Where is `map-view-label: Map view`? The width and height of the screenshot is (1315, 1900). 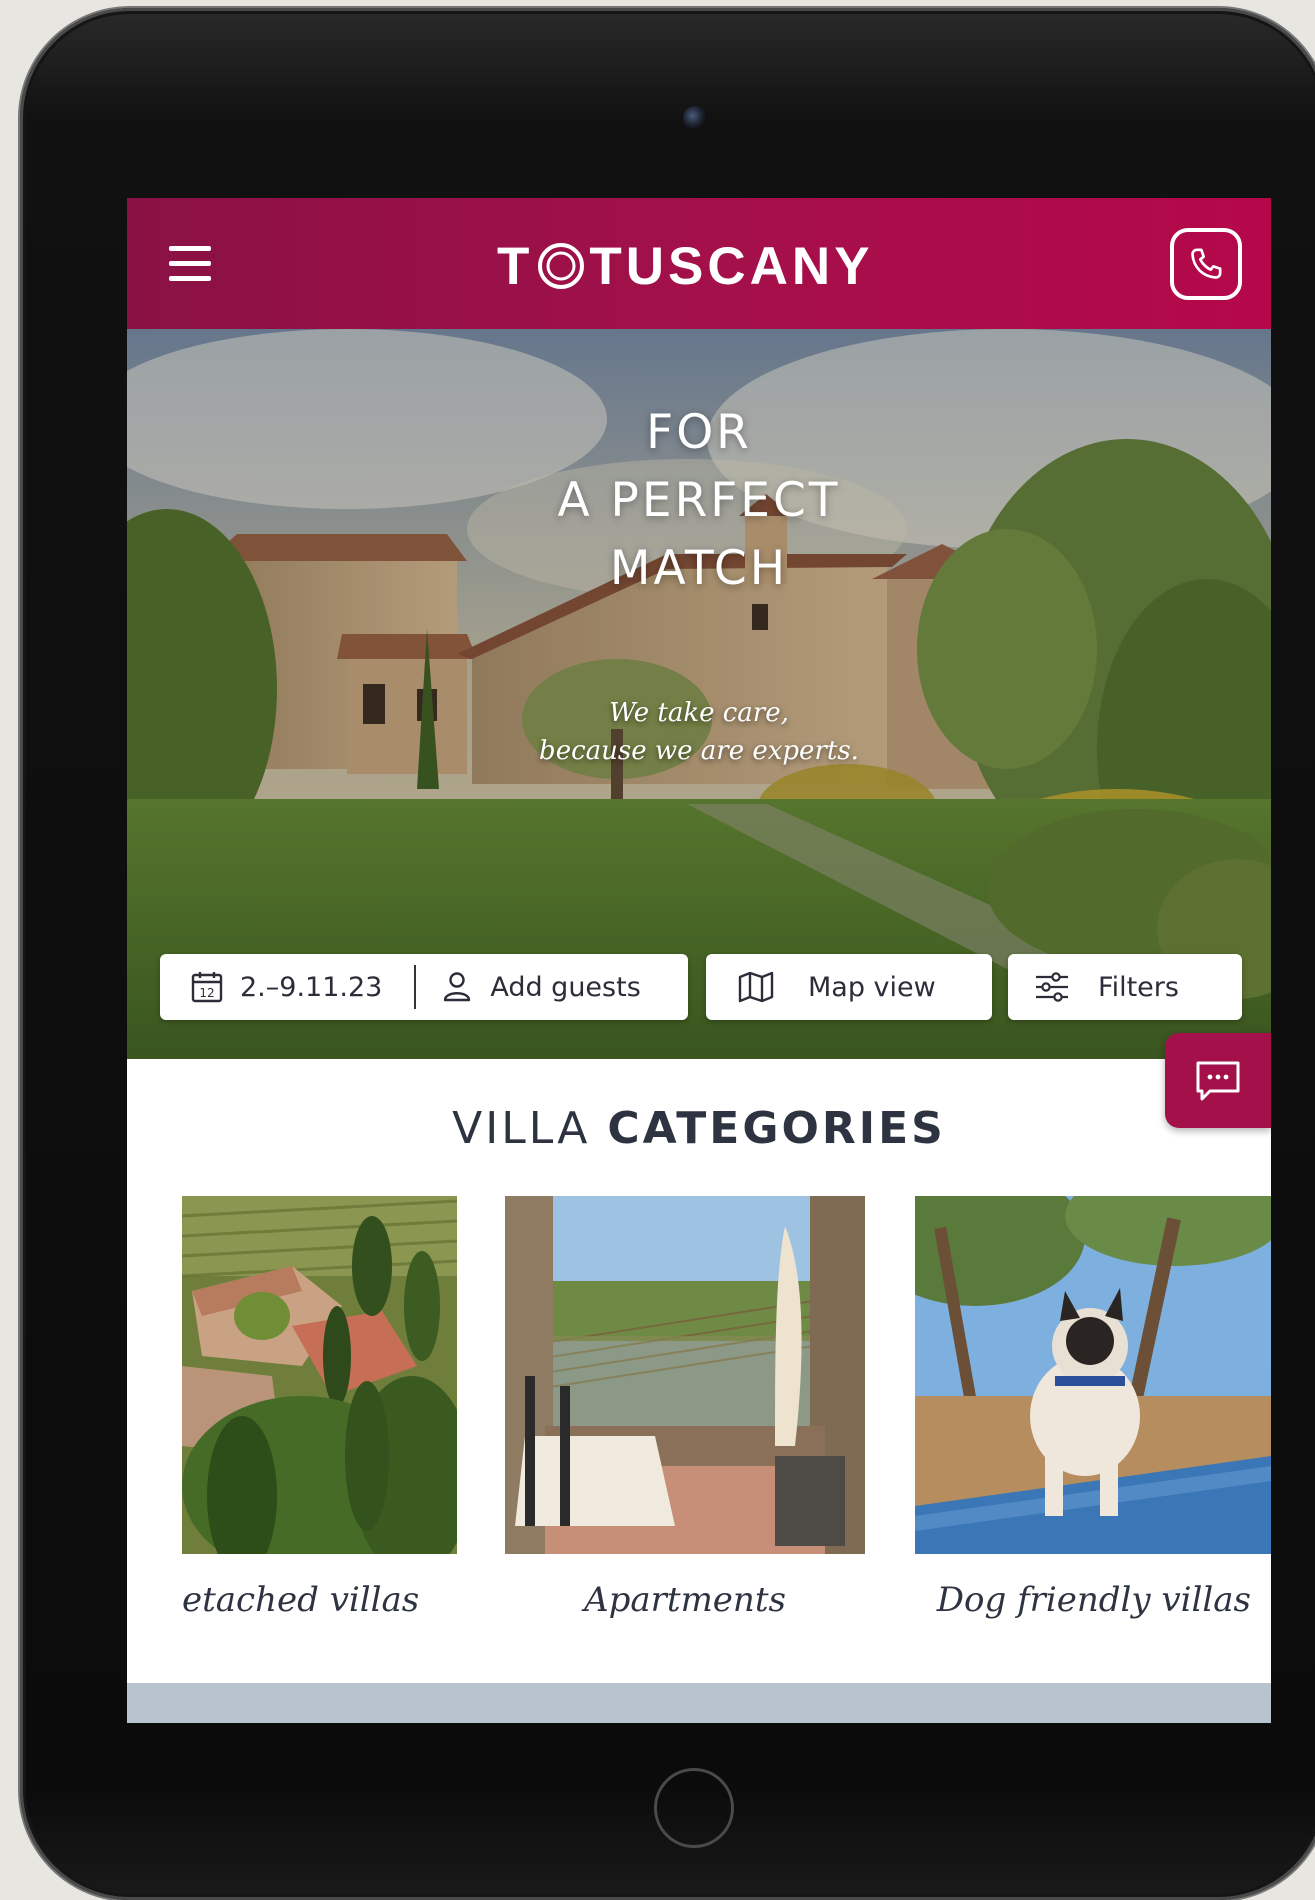 map-view-label: Map view is located at coordinates (872, 987).